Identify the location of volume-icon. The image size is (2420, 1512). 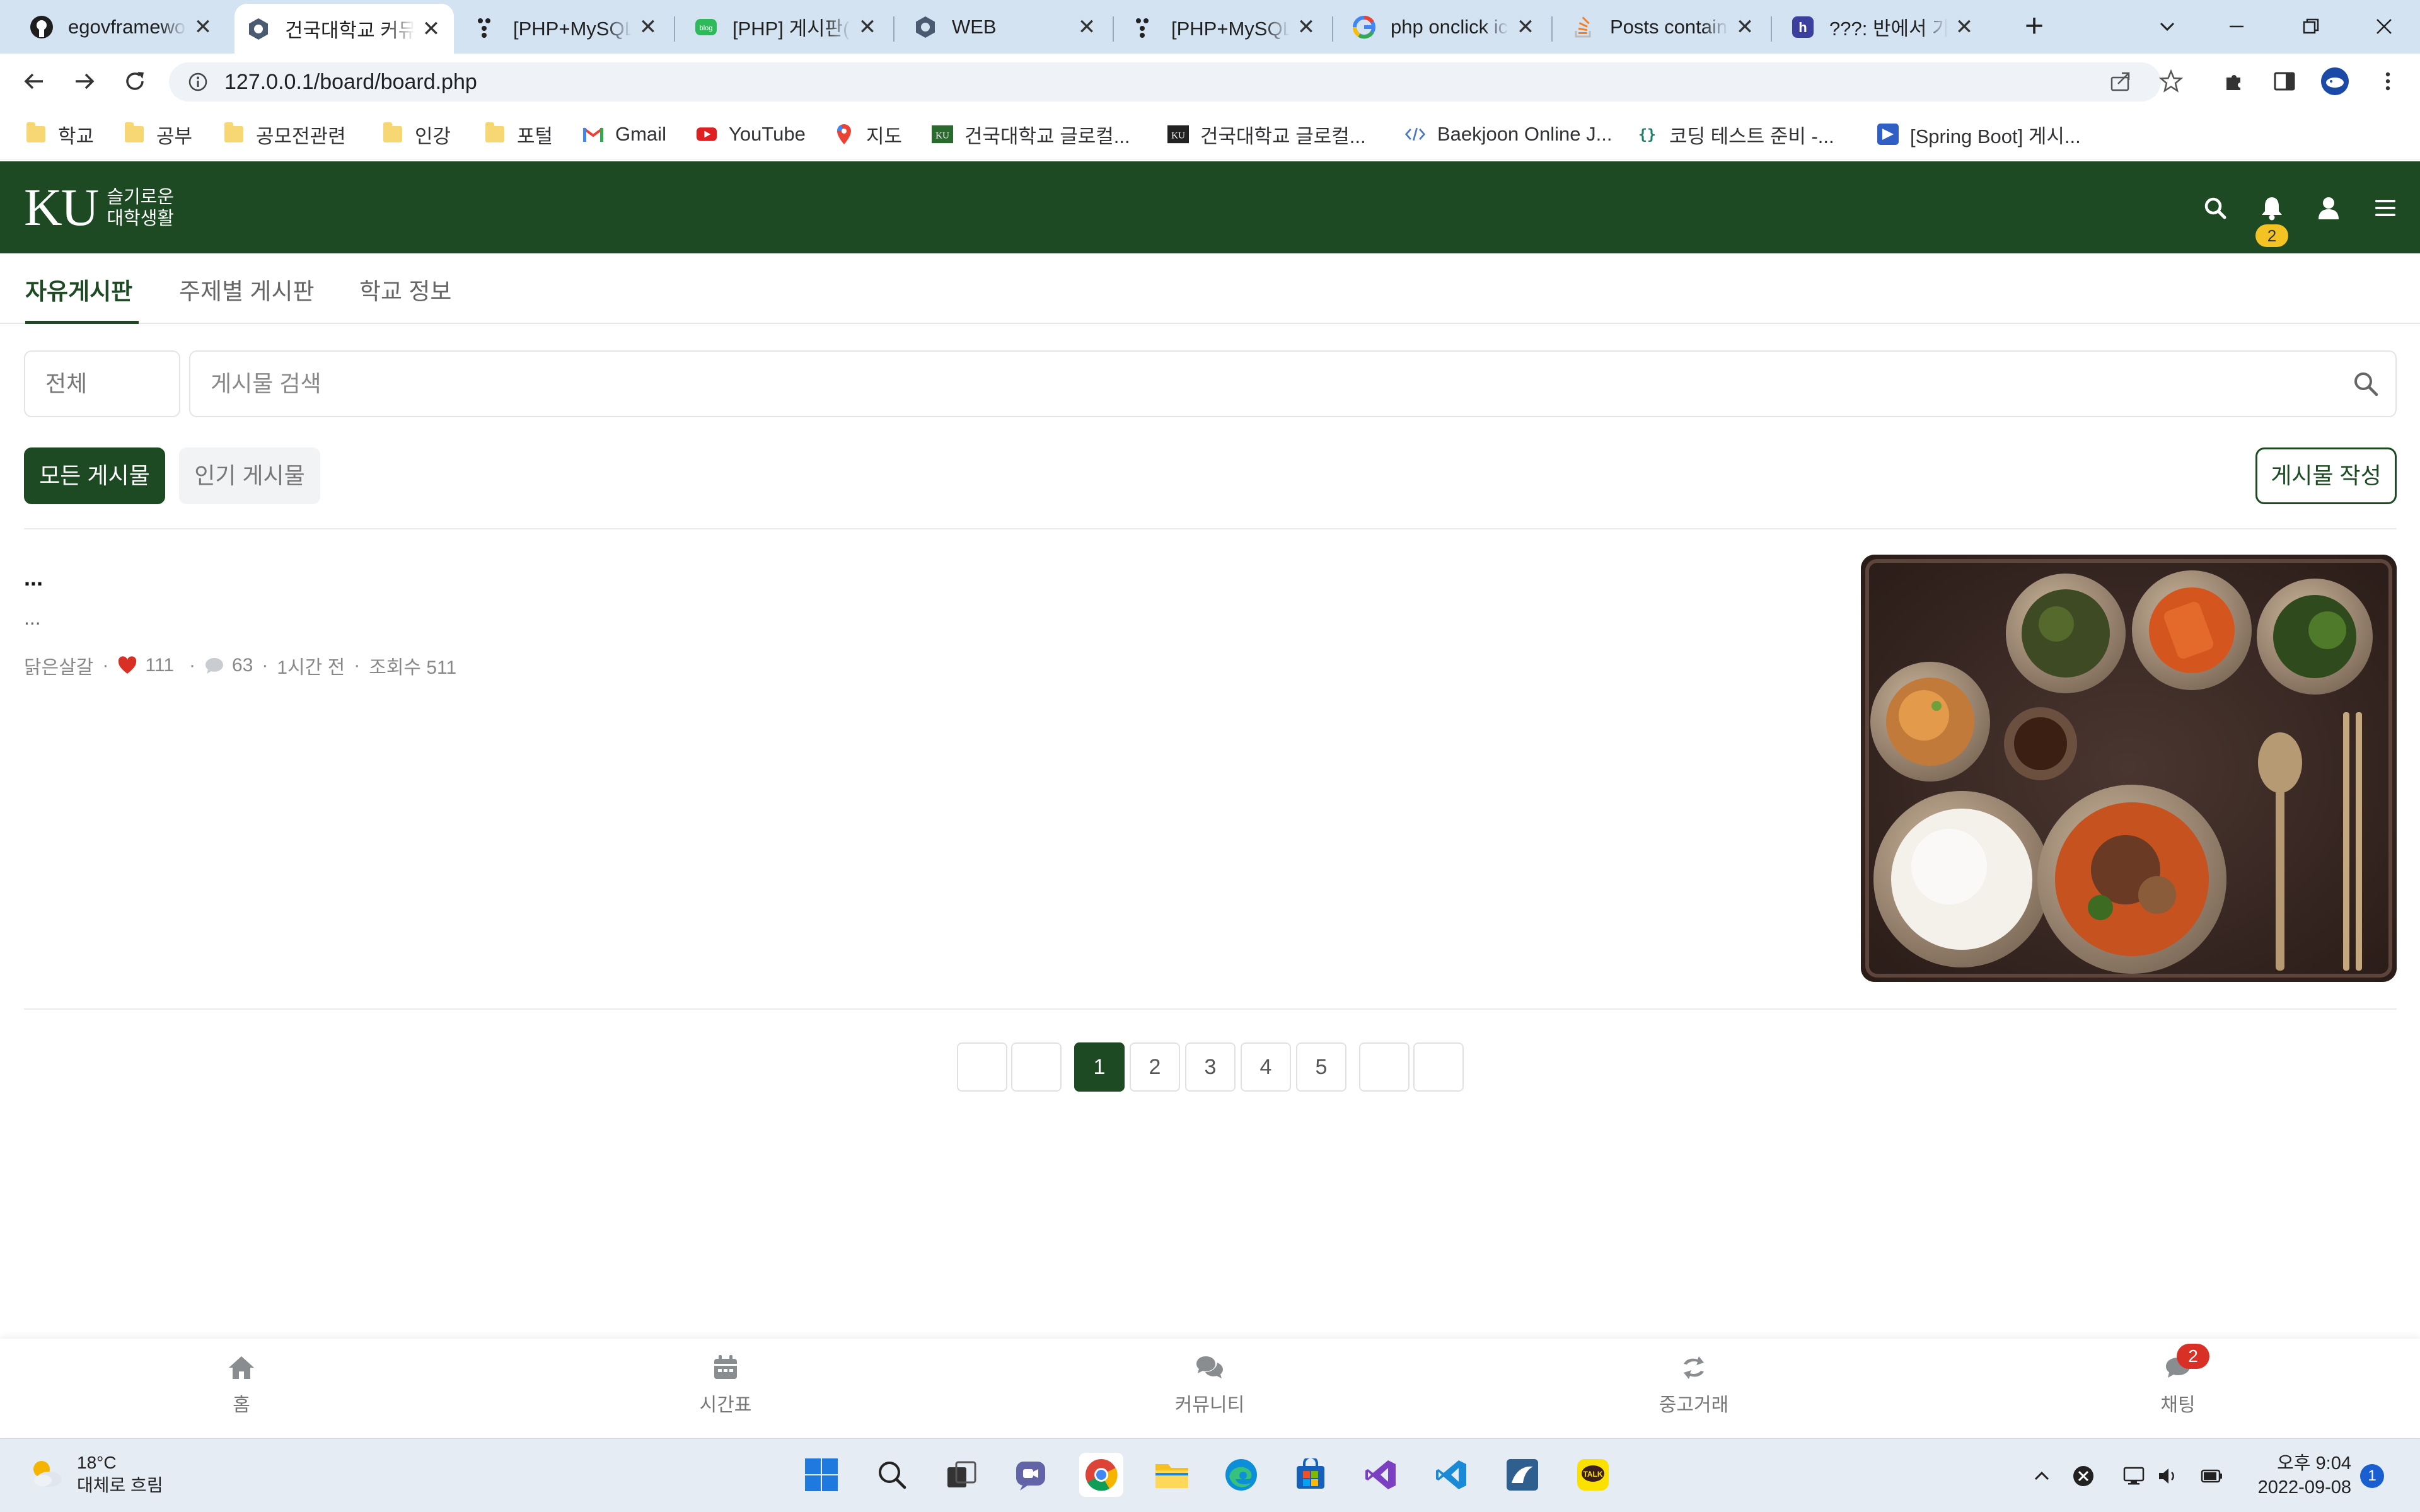
(2169, 1476).